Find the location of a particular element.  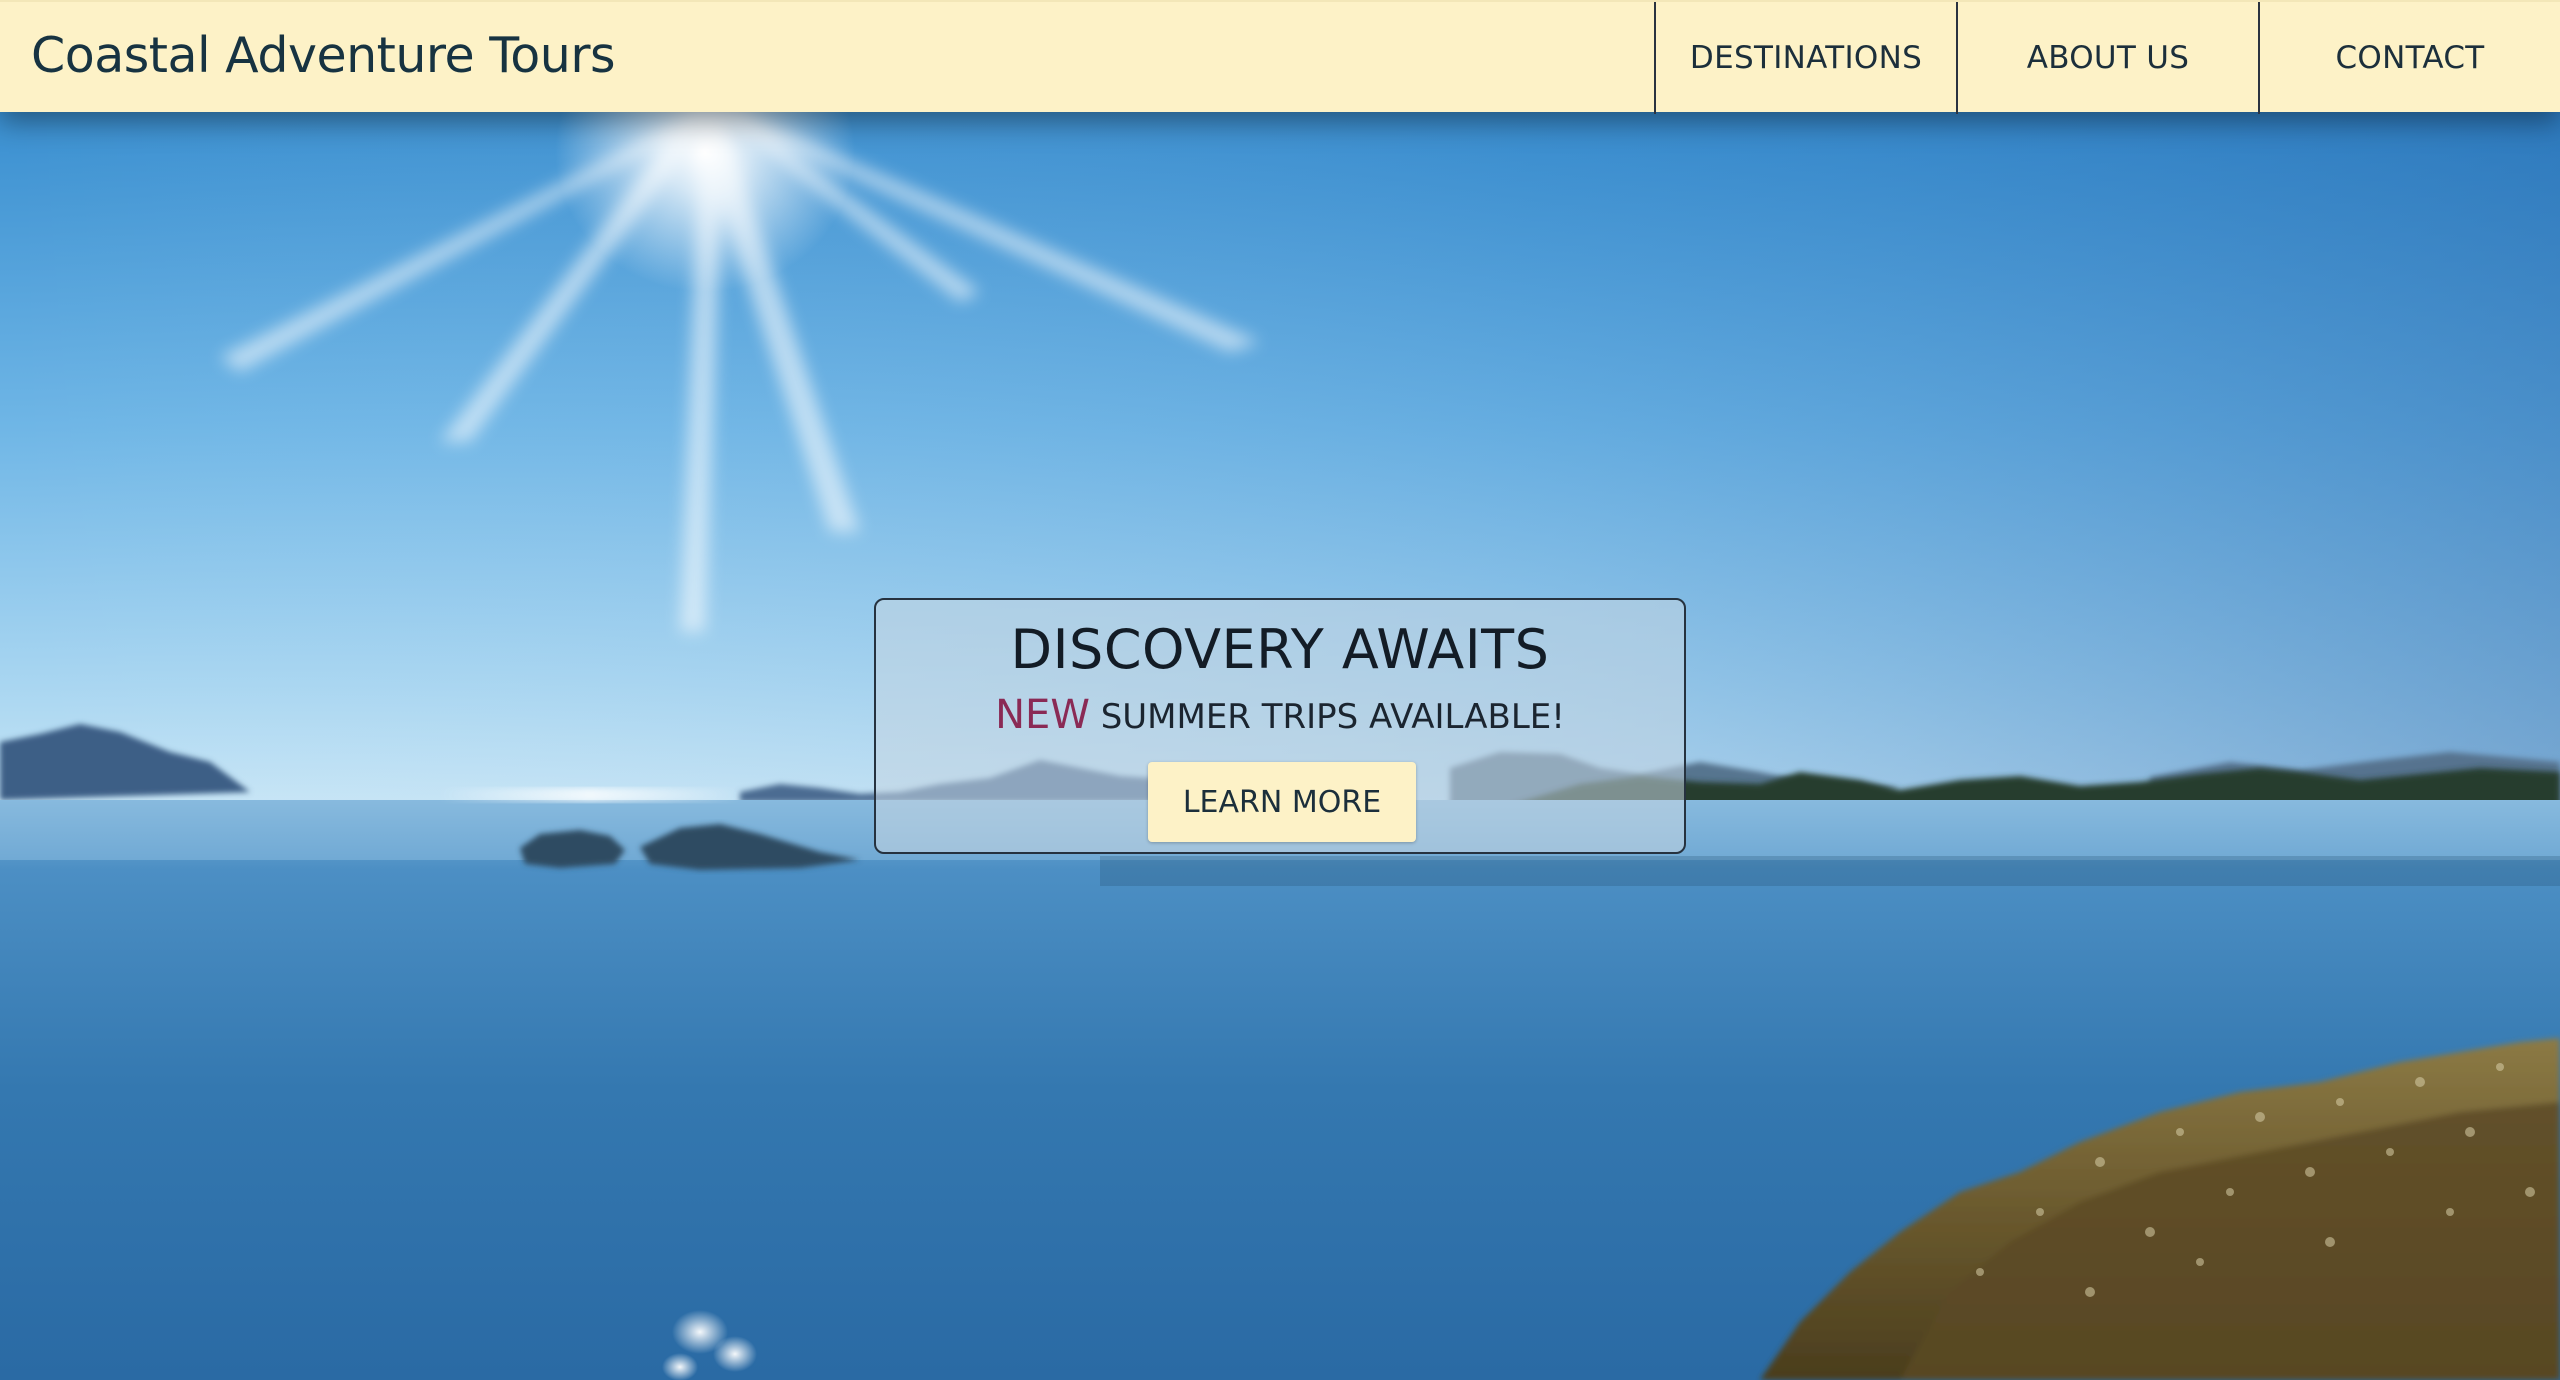

nav-item-contact: CONTACT is located at coordinates (2409, 58).